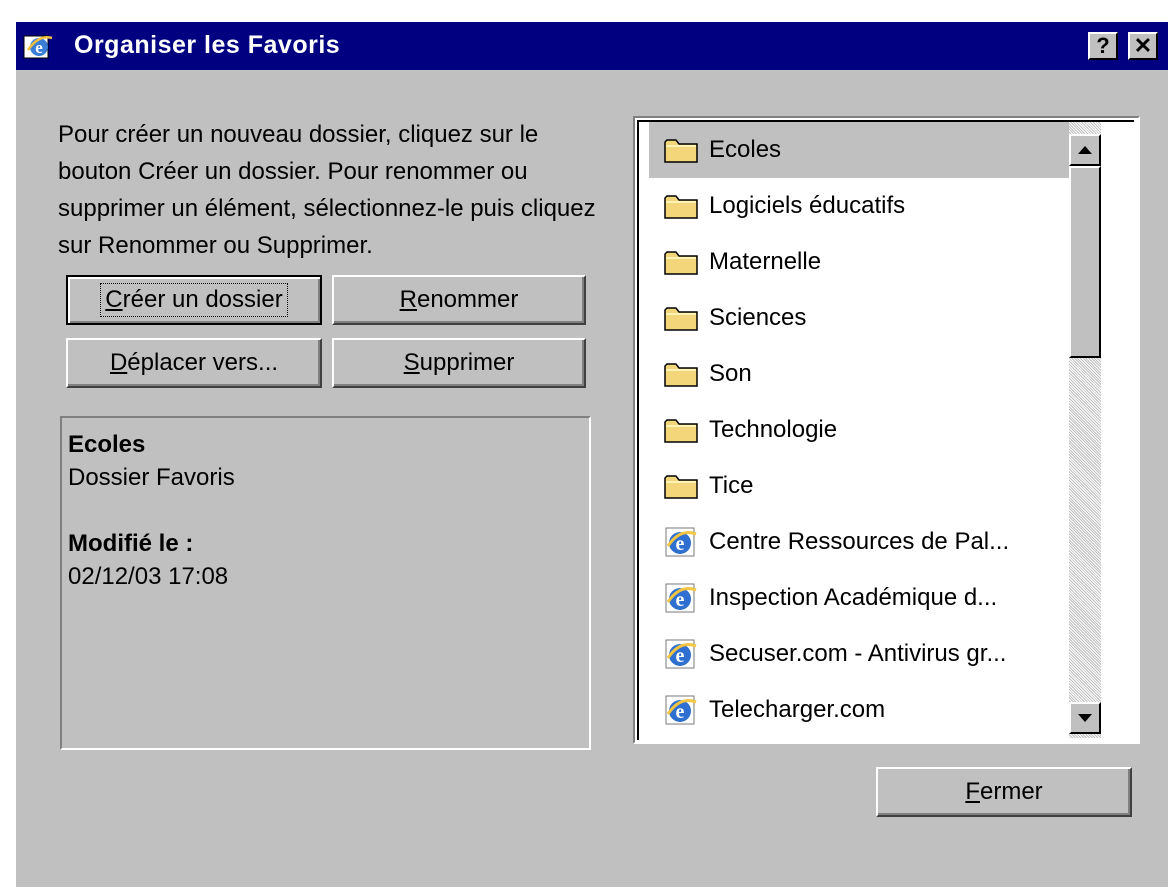  What do you see at coordinates (584, 11) in the screenshot?
I see `screen-background-top` at bounding box center [584, 11].